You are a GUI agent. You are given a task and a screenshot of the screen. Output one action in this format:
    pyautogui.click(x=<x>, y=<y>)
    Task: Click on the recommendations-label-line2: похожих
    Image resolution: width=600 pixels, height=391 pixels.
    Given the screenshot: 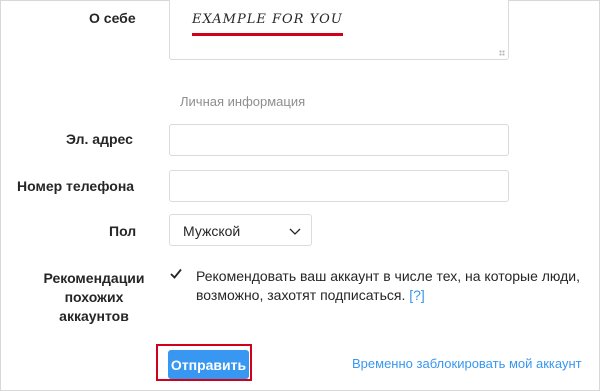 What is the action you would take?
    pyautogui.click(x=94, y=297)
    